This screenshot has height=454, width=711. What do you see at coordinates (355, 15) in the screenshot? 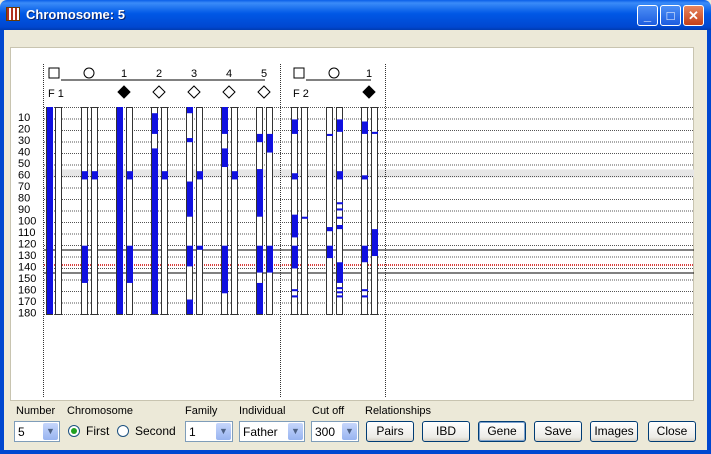
I see `title-bar: Chromosome: 5 _ □ ✕` at bounding box center [355, 15].